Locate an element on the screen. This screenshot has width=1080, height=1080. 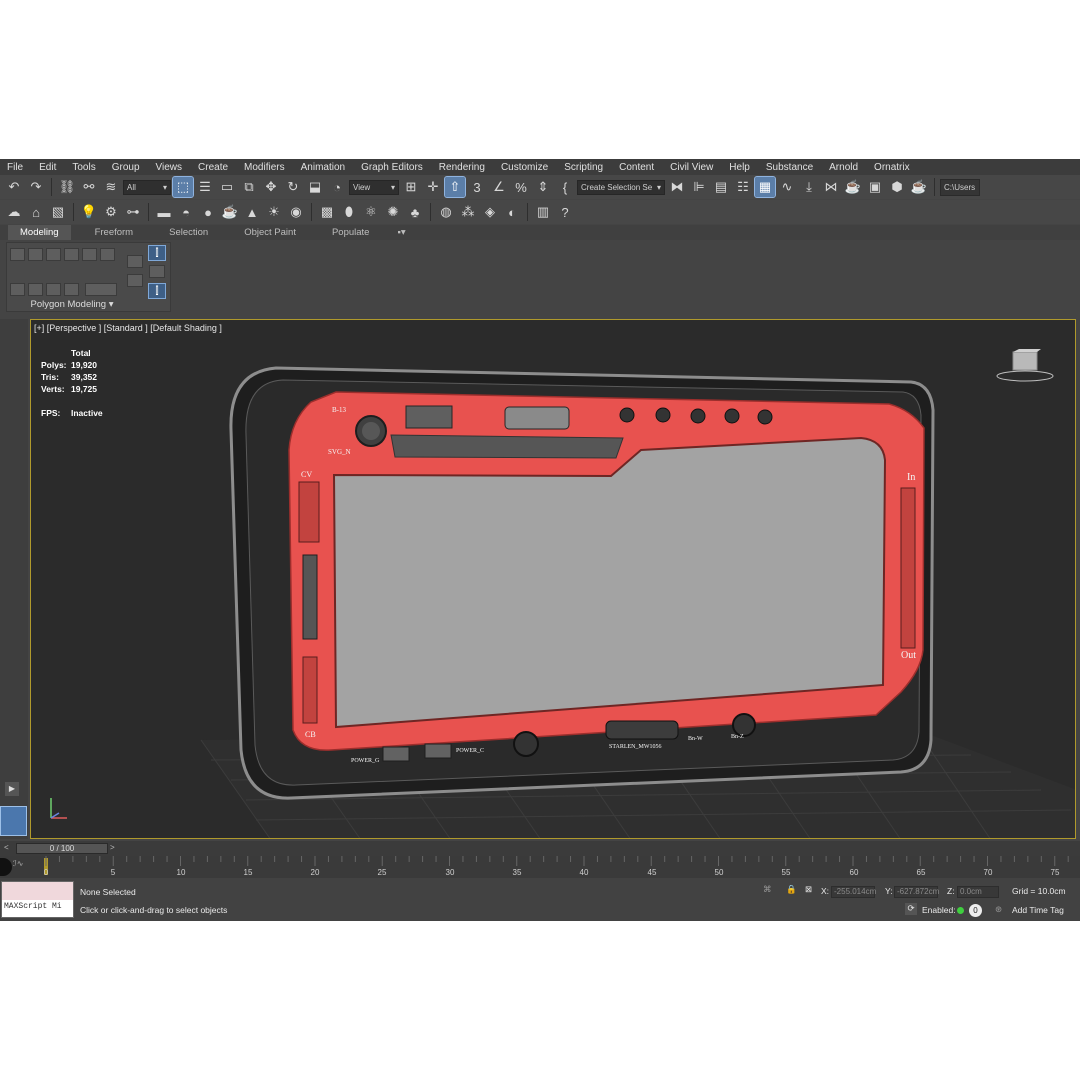
package-icon: ▥ is located at coordinates (543, 212).